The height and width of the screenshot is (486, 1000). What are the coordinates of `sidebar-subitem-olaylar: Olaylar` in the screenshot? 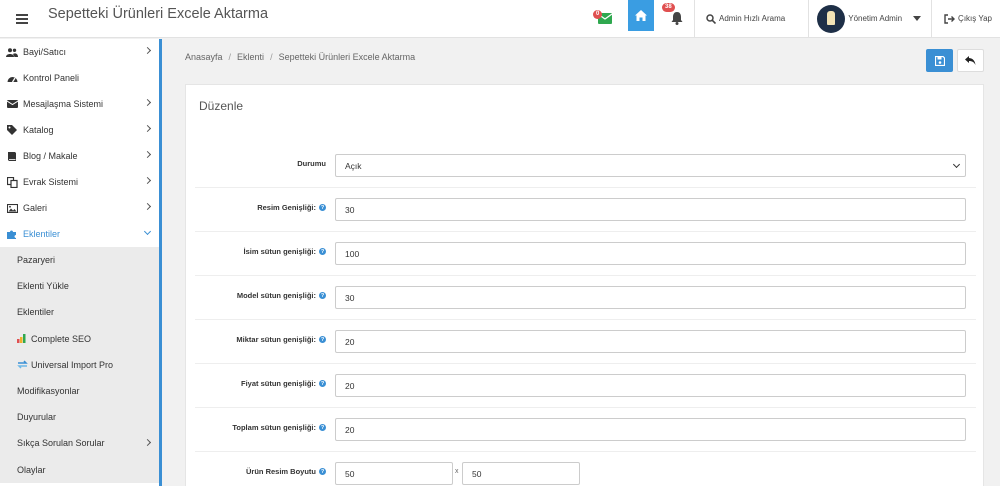 It's located at (79, 470).